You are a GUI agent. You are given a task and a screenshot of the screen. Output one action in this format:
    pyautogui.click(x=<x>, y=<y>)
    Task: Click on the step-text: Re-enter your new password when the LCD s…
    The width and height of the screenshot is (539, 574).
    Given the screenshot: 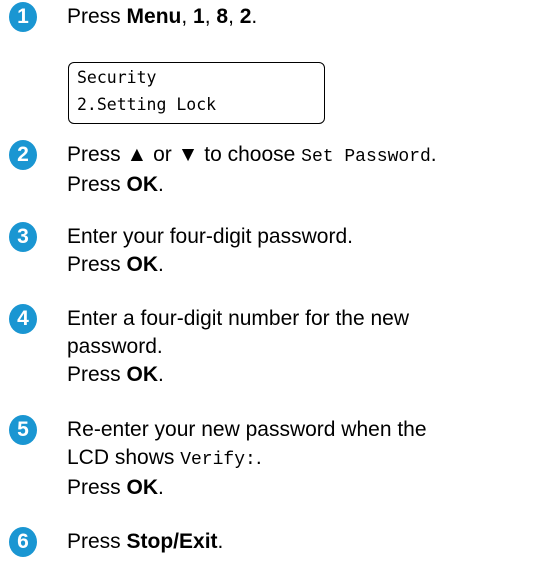 What is the action you would take?
    pyautogui.click(x=247, y=459)
    